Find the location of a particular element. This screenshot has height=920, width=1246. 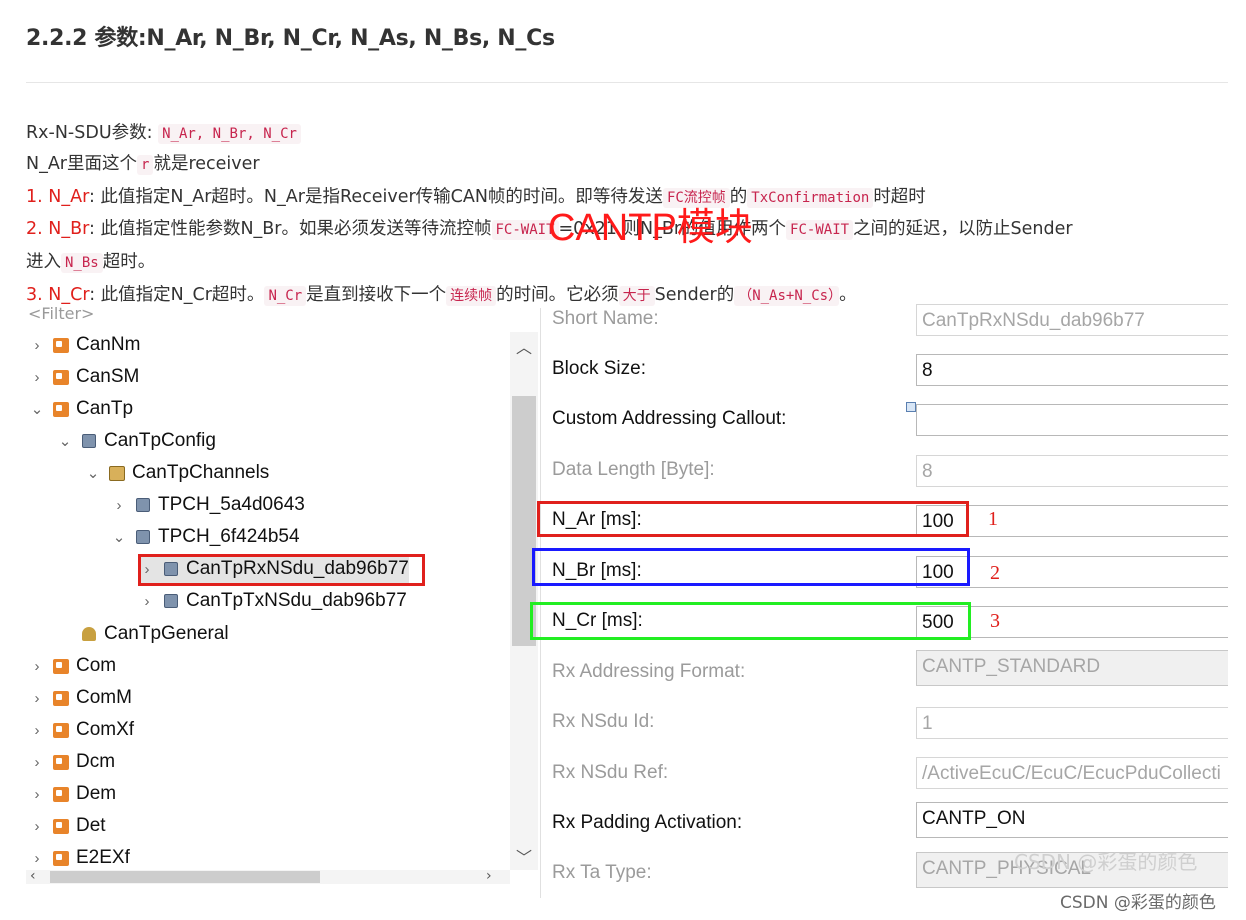

rx-nsdu-id-field: 1 is located at coordinates (1072, 723).